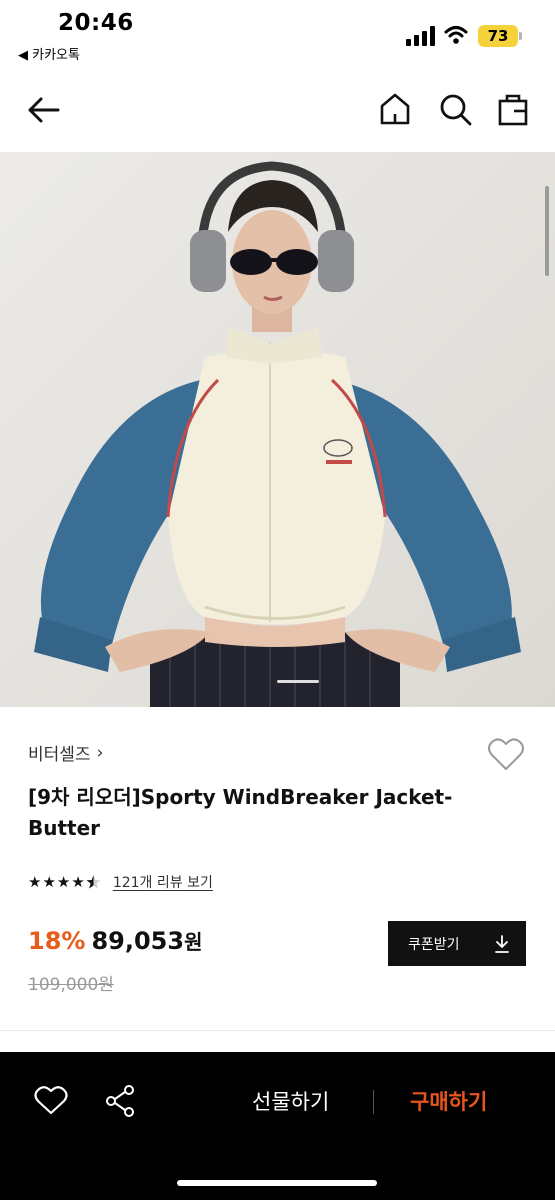 The image size is (555, 1200). What do you see at coordinates (138, 941) in the screenshot?
I see `sale-price: 89,053` at bounding box center [138, 941].